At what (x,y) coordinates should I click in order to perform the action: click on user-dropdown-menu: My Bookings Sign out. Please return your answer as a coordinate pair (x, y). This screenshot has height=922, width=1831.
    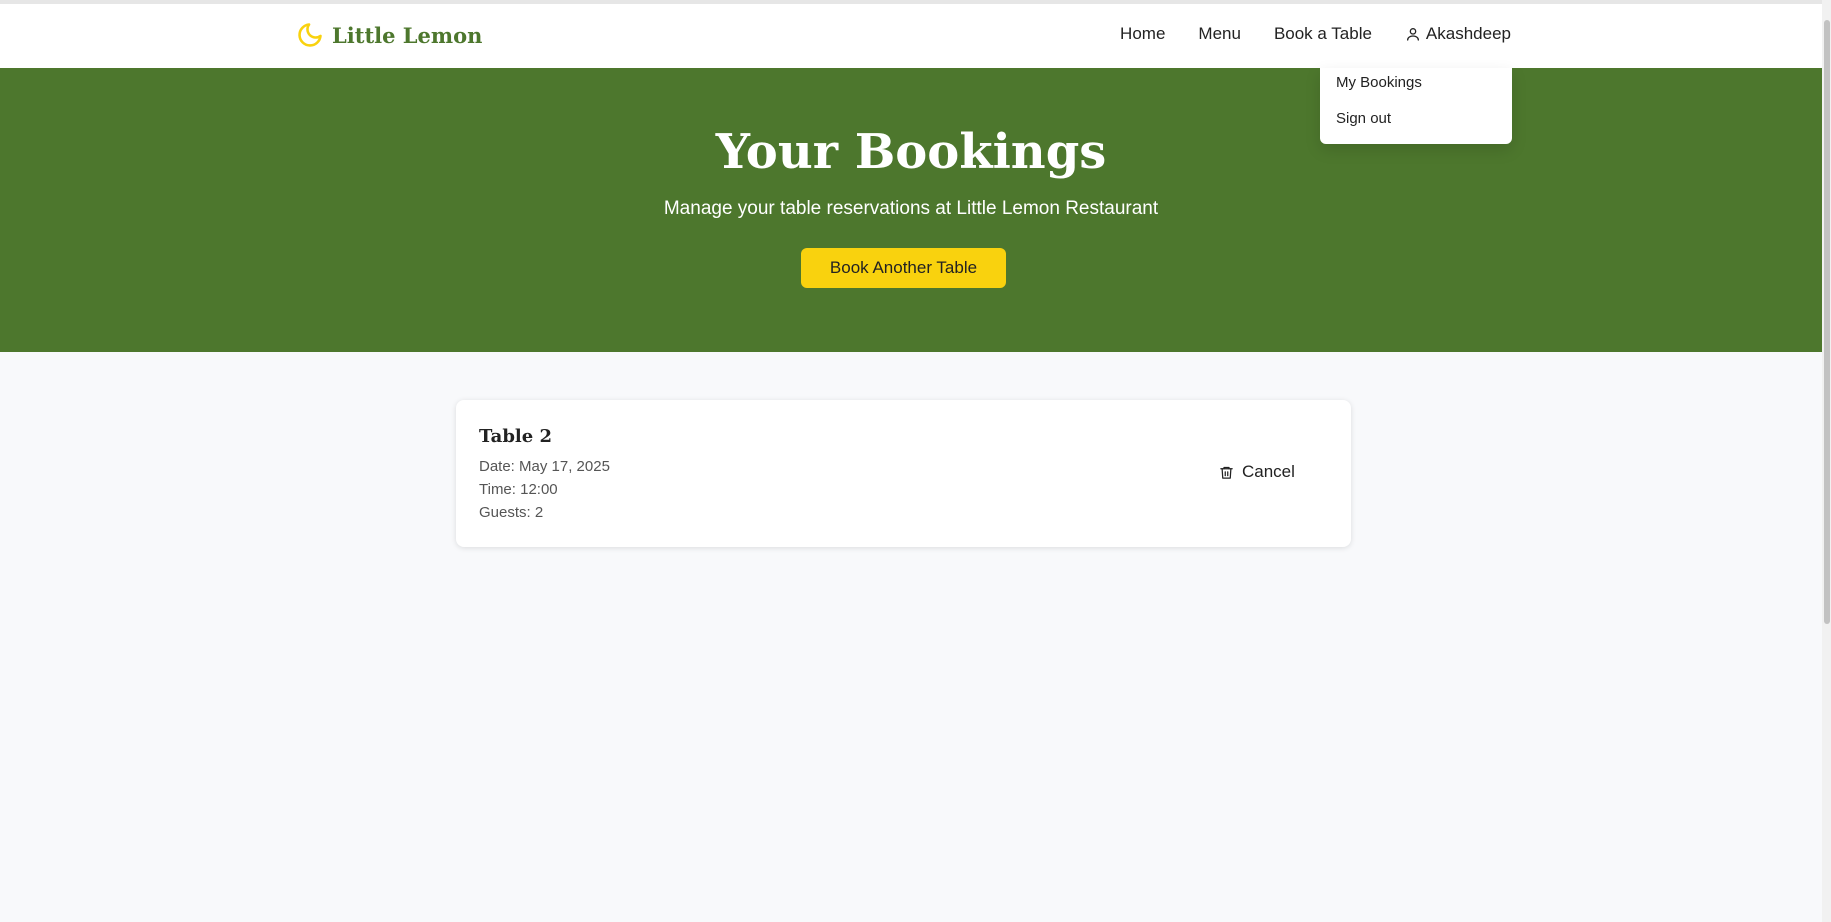
    Looking at the image, I should click on (1416, 106).